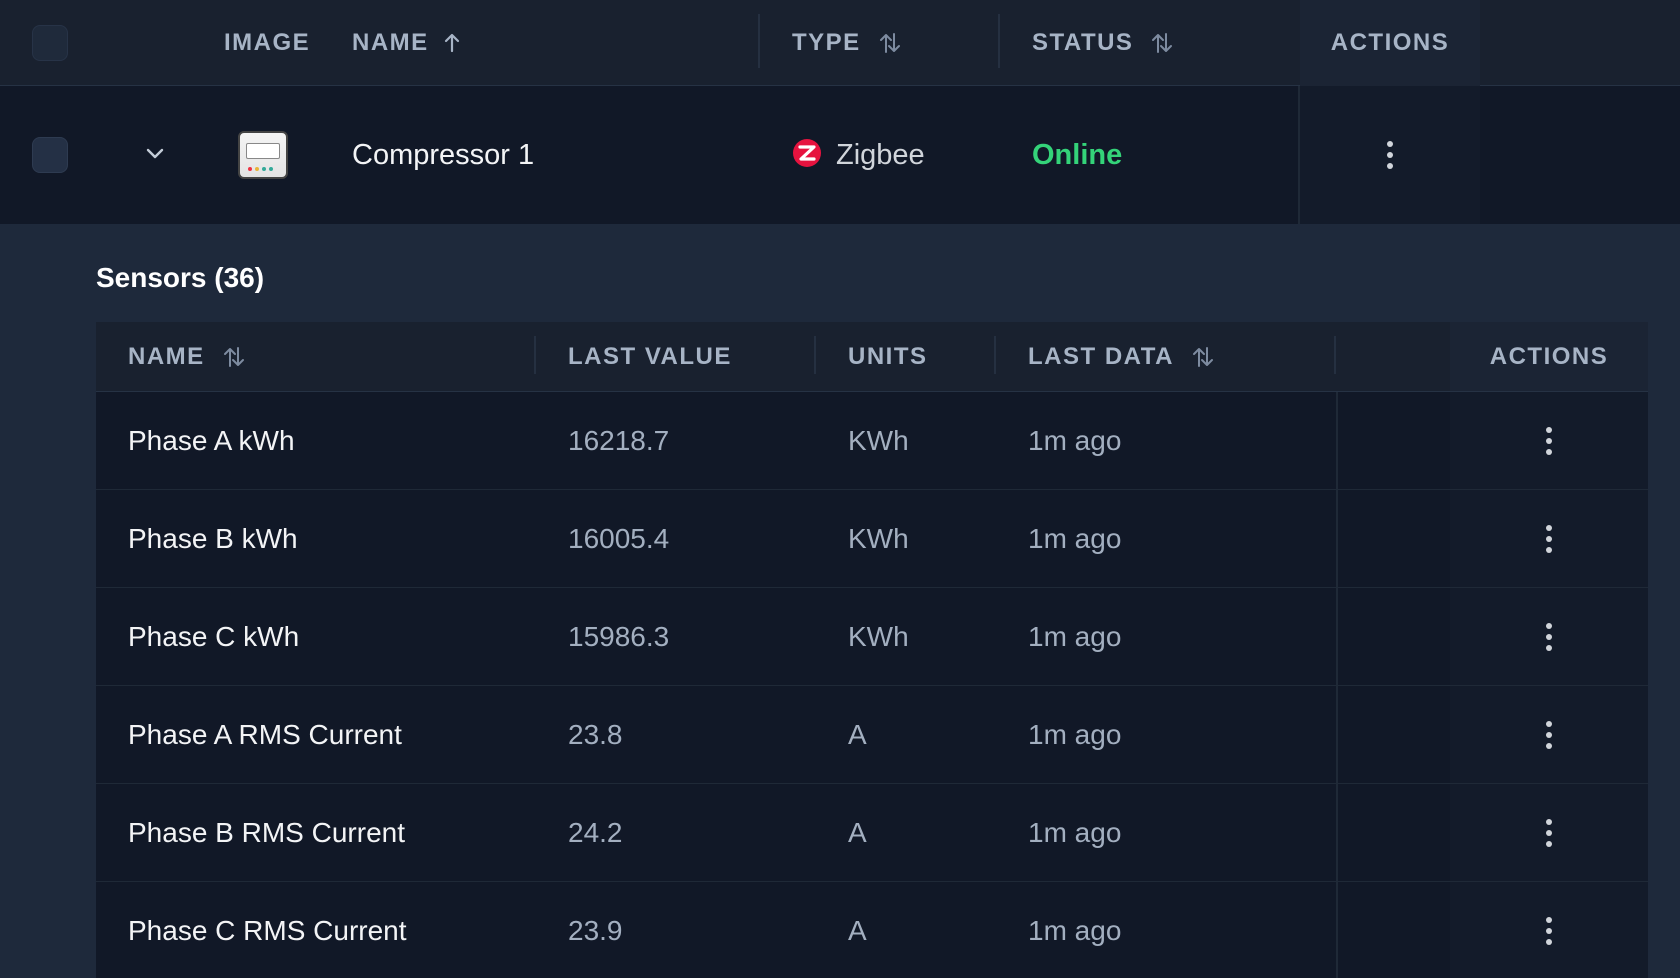 This screenshot has width=1680, height=978. What do you see at coordinates (872, 930) in the screenshot?
I see `table-row: Phase C RMS Current 23.9 A 1m ago` at bounding box center [872, 930].